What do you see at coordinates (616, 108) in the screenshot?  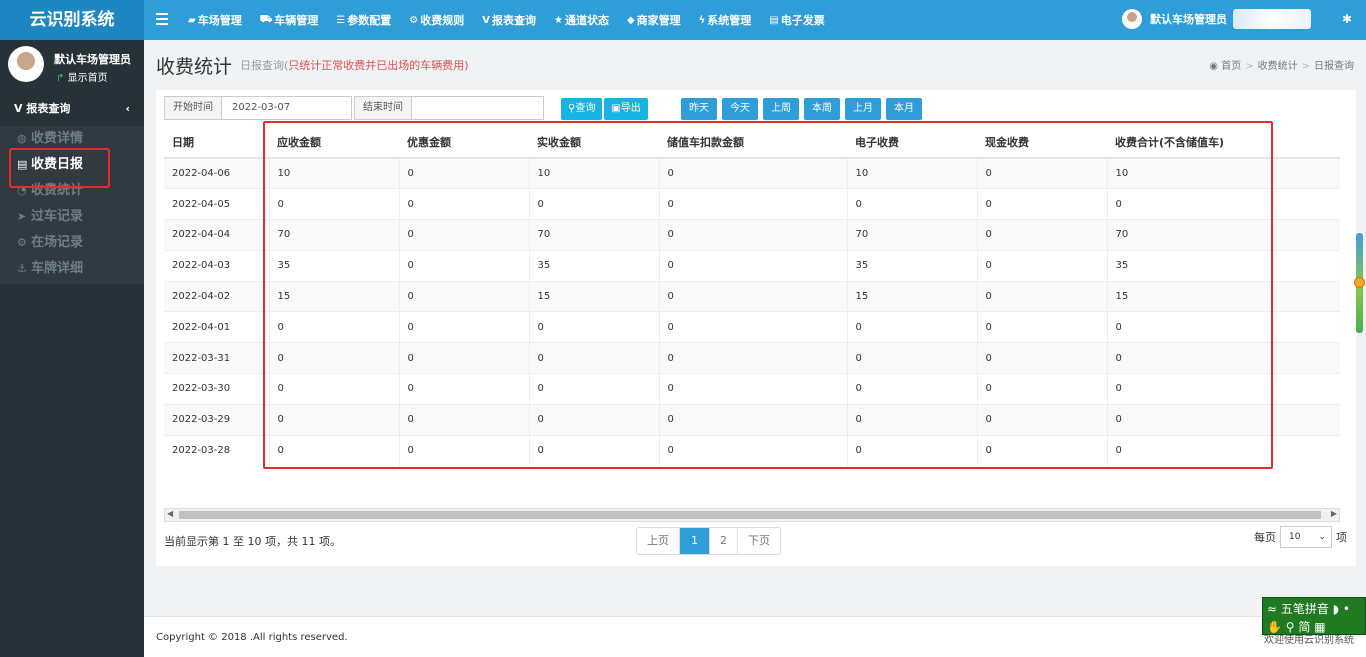 I see `file-icon: ▣` at bounding box center [616, 108].